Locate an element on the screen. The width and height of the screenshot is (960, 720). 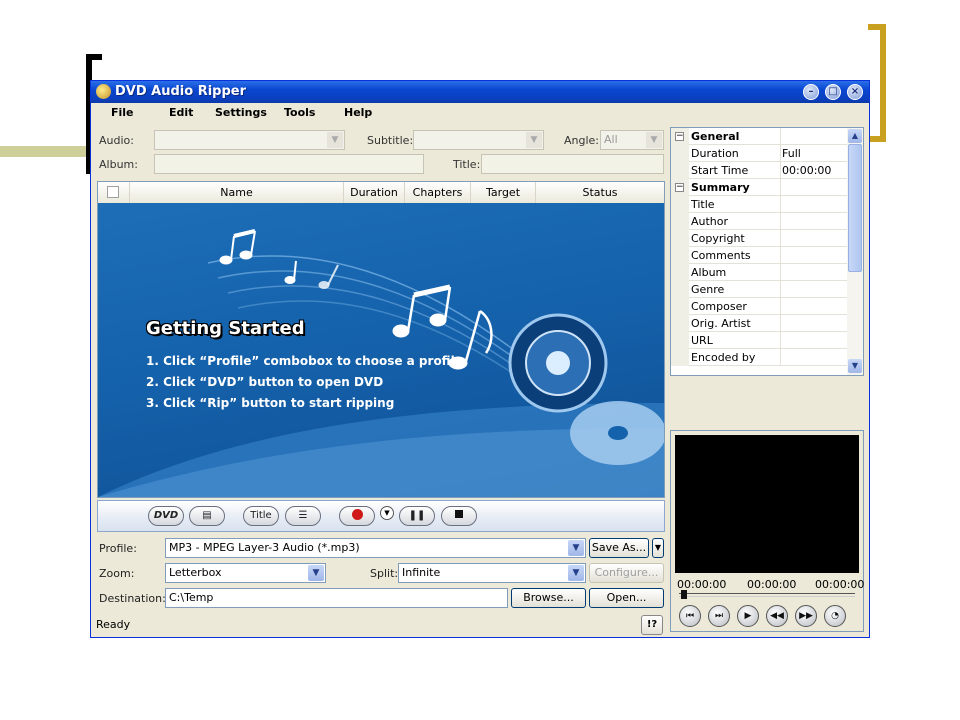
column-duration: Duration is located at coordinates (374, 192).